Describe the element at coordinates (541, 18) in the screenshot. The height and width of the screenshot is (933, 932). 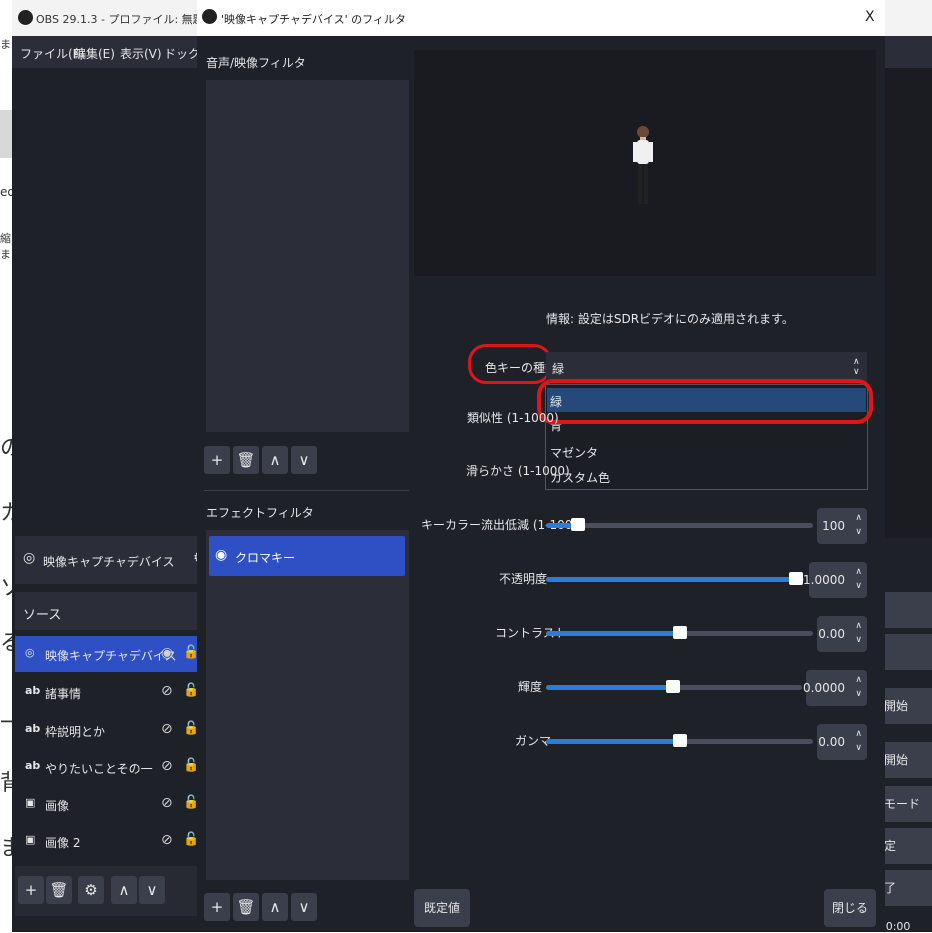
I see `dialog-titlebar: '映像キャプチャデバイス' のフィルタ X` at that location.